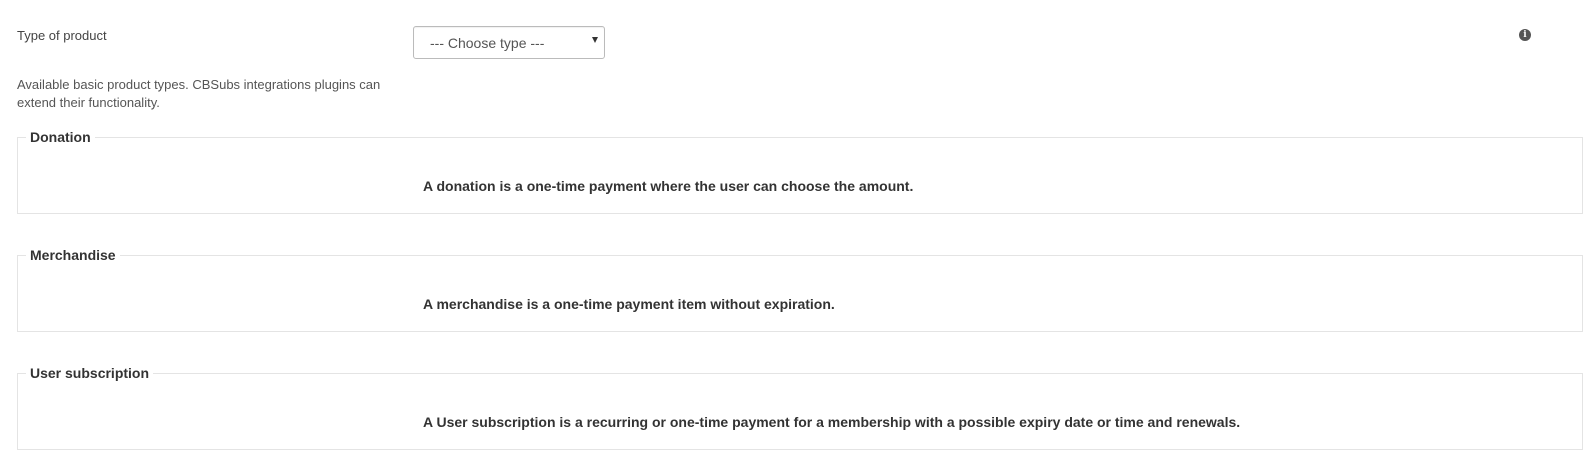 Image resolution: width=1594 pixels, height=473 pixels. What do you see at coordinates (1525, 35) in the screenshot?
I see `info-icon: i` at bounding box center [1525, 35].